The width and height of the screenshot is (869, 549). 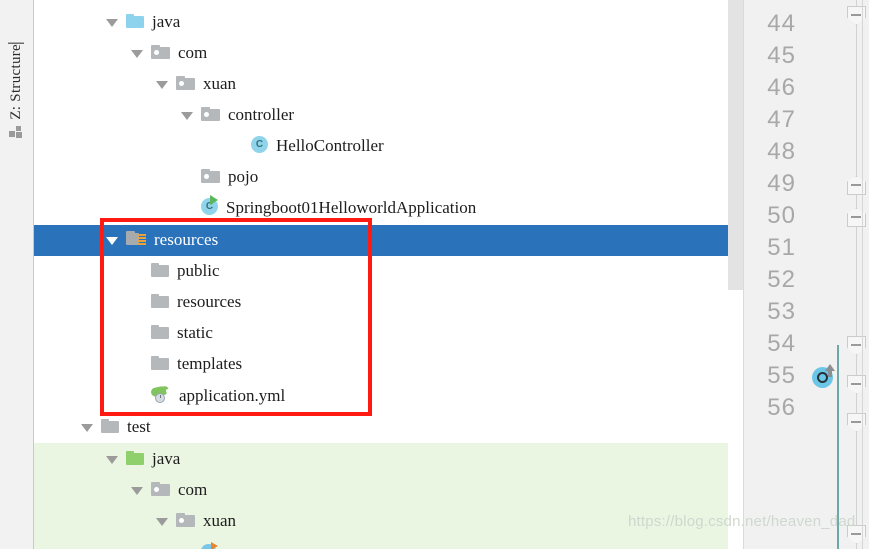 What do you see at coordinates (166, 458) in the screenshot?
I see `tree-node-label: java` at bounding box center [166, 458].